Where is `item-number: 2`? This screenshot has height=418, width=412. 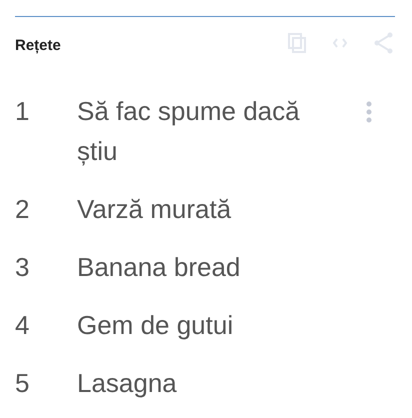 item-number: 2 is located at coordinates (22, 209).